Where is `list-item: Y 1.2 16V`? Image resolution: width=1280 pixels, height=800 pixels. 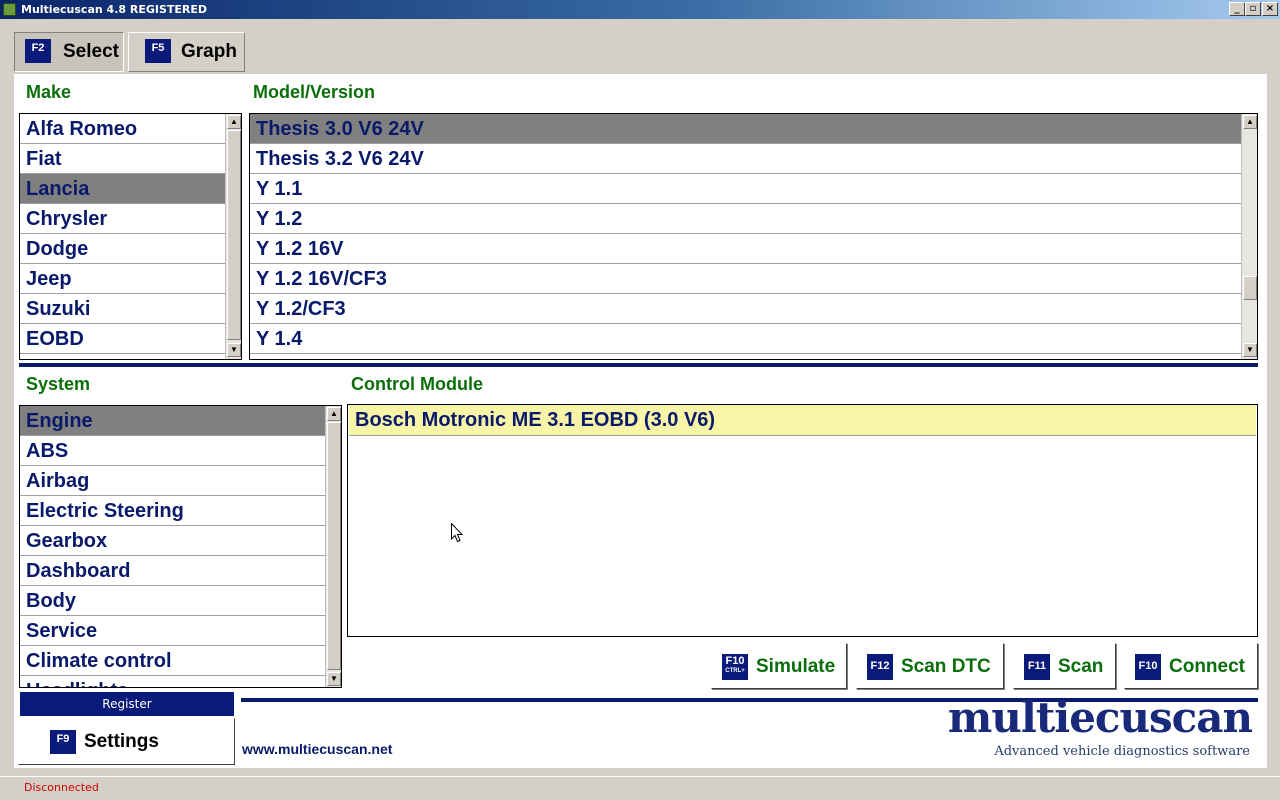 list-item: Y 1.2 16V is located at coordinates (745, 249).